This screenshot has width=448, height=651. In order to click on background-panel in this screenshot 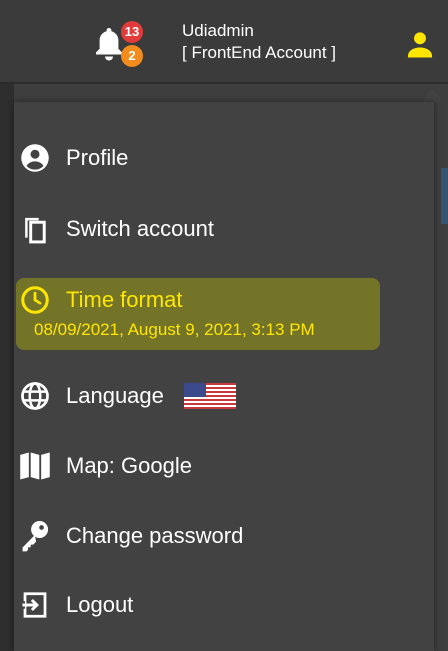, I will do `click(7, 367)`.